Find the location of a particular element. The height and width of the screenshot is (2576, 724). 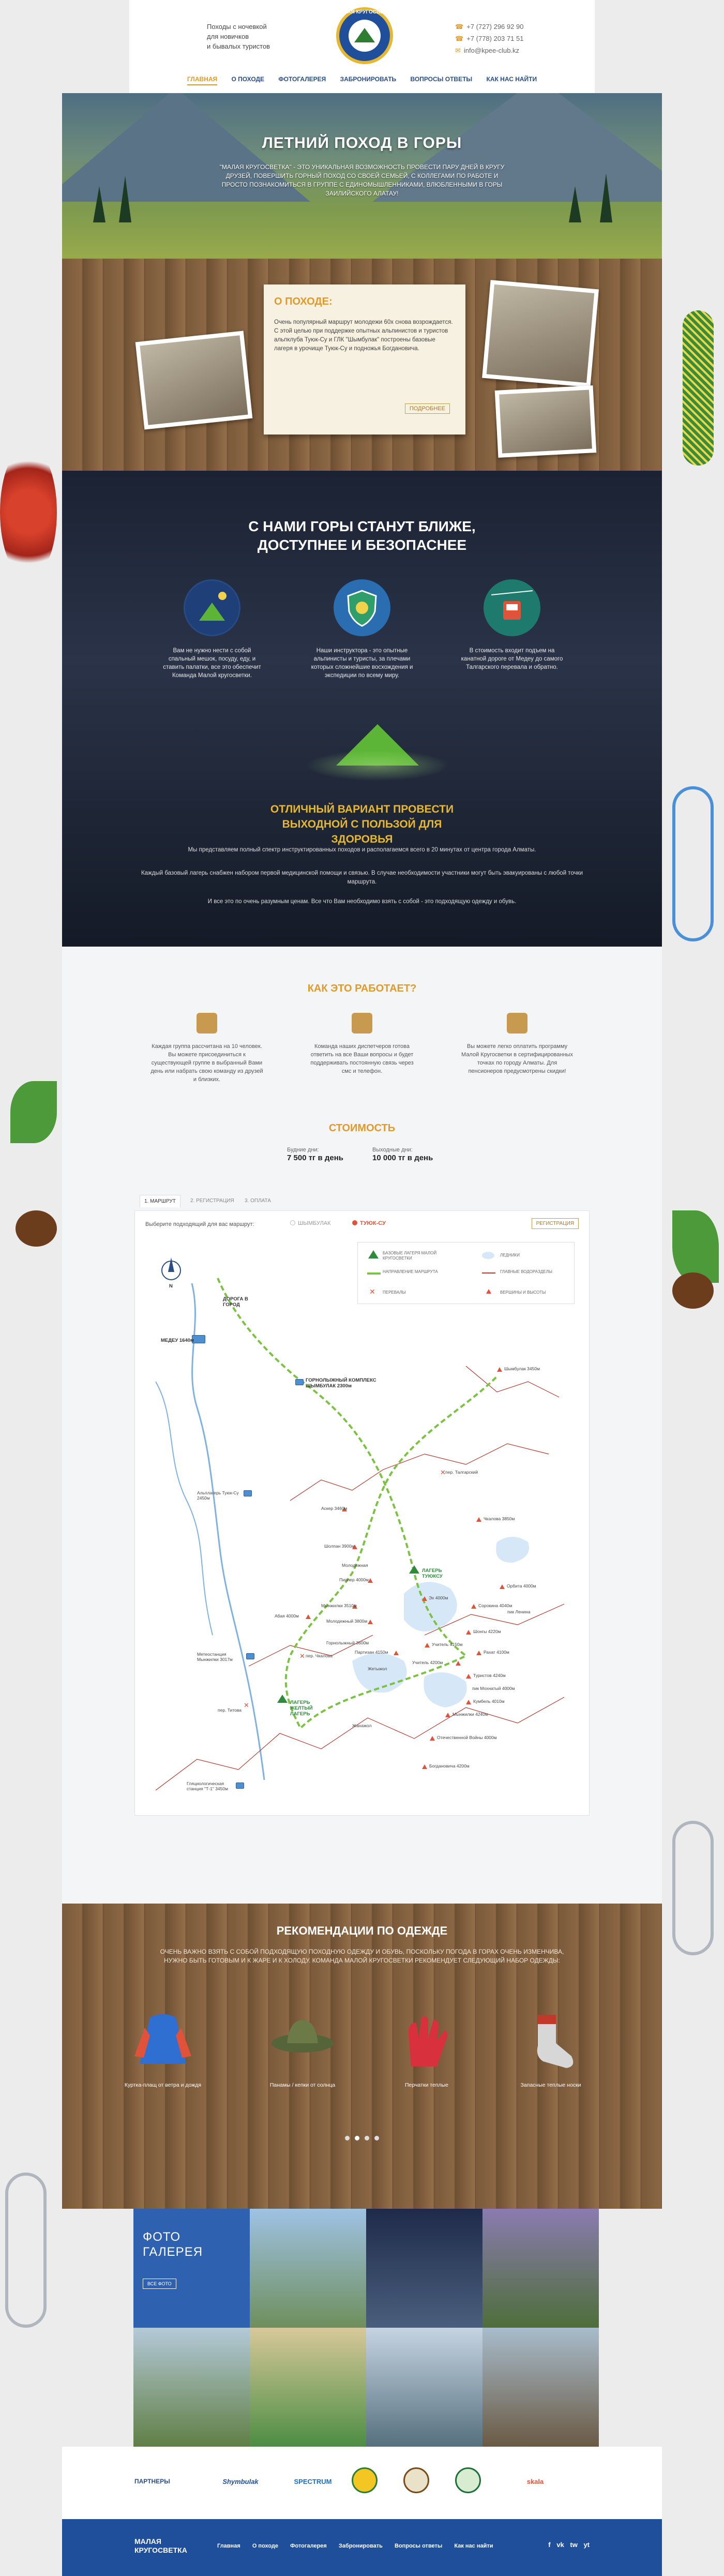

phone-link: +7 (727) 296 92 90 is located at coordinates (494, 27).